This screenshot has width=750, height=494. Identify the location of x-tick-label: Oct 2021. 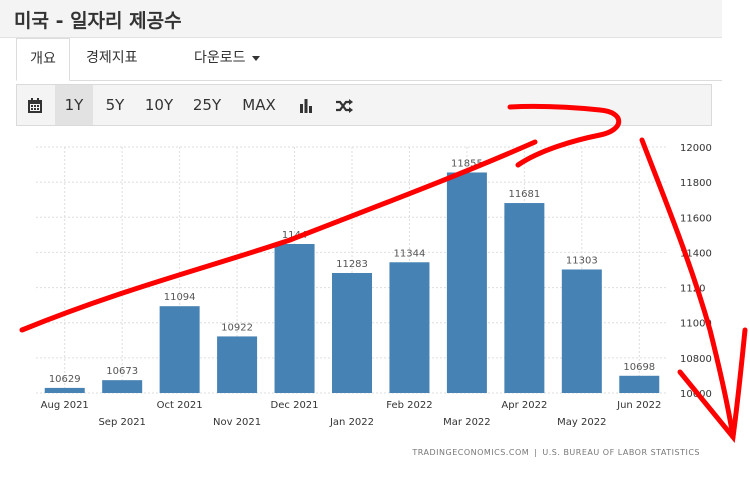
(180, 405).